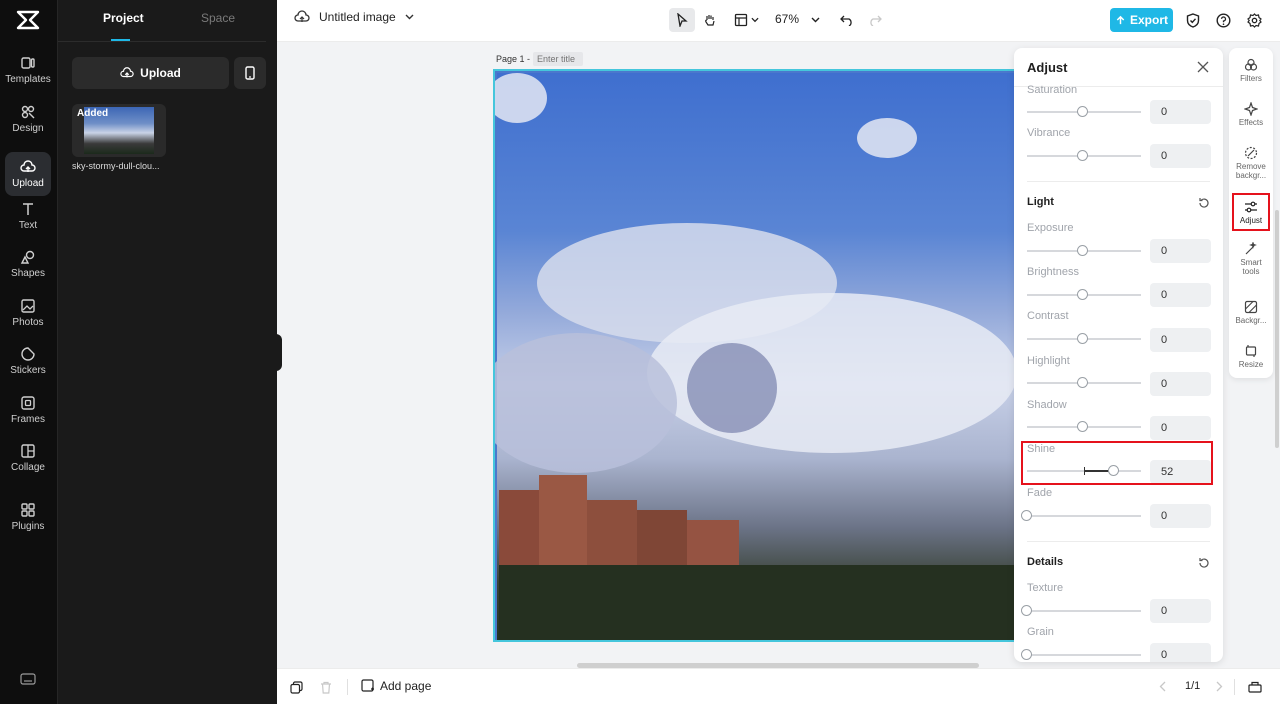 The height and width of the screenshot is (704, 1280). Describe the element at coordinates (28, 313) in the screenshot. I see `rail-item-photos: Photos` at that location.